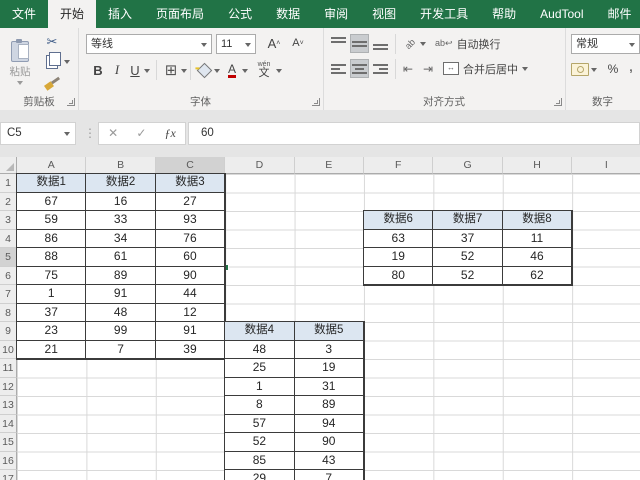  Describe the element at coordinates (537, 165) in the screenshot. I see `column-header-H: H` at that location.